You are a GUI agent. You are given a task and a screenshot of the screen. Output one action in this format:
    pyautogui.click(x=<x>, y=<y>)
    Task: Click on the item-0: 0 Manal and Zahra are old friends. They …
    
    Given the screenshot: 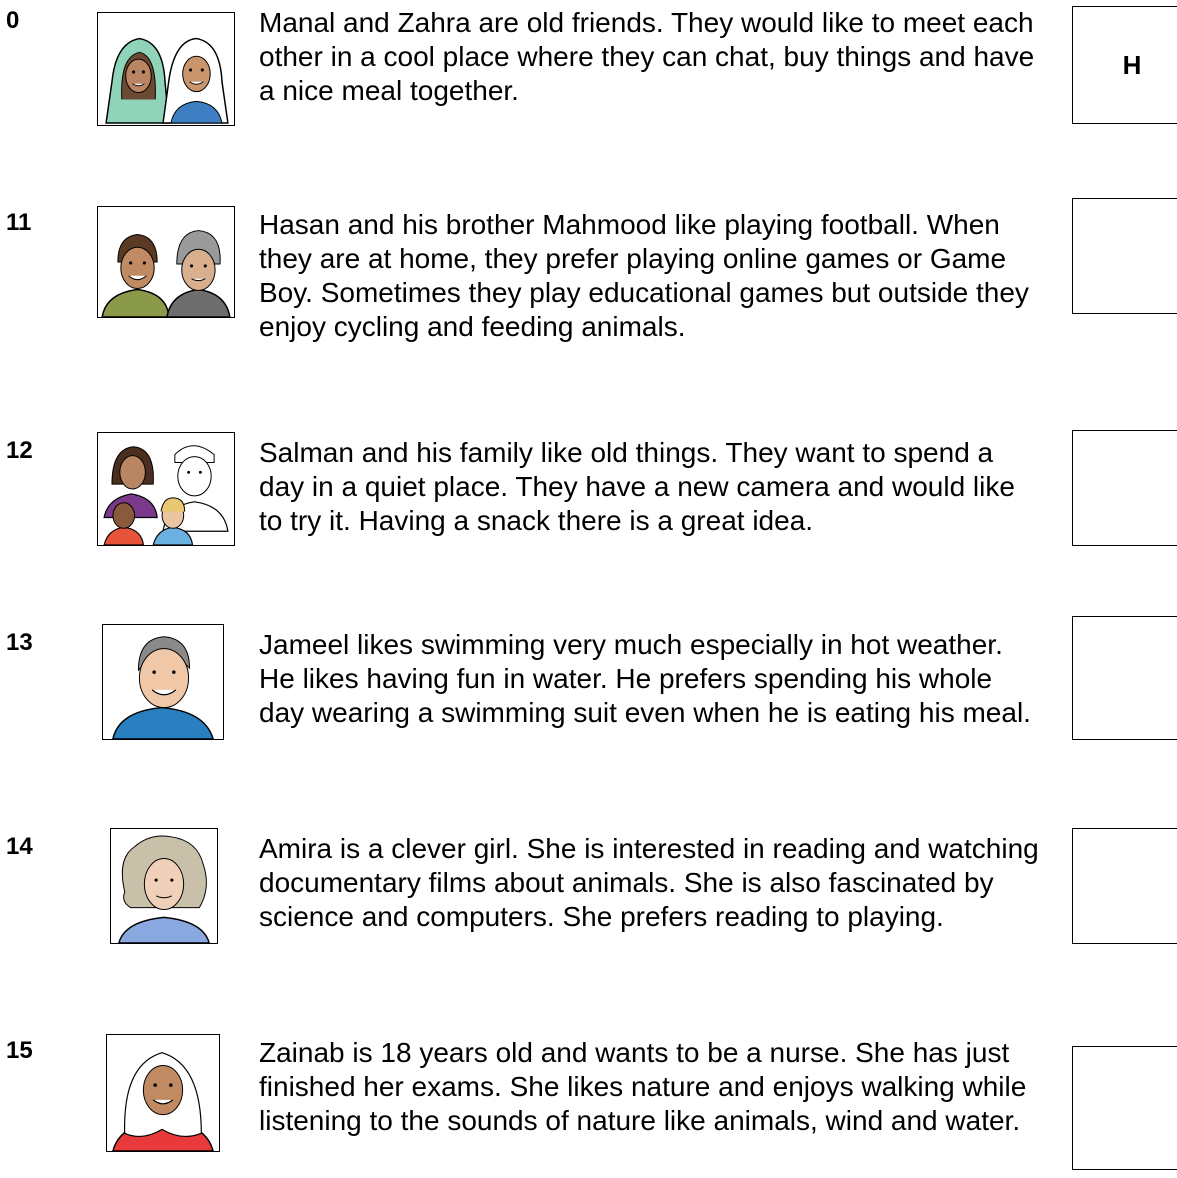 What is the action you would take?
    pyautogui.click(x=588, y=71)
    